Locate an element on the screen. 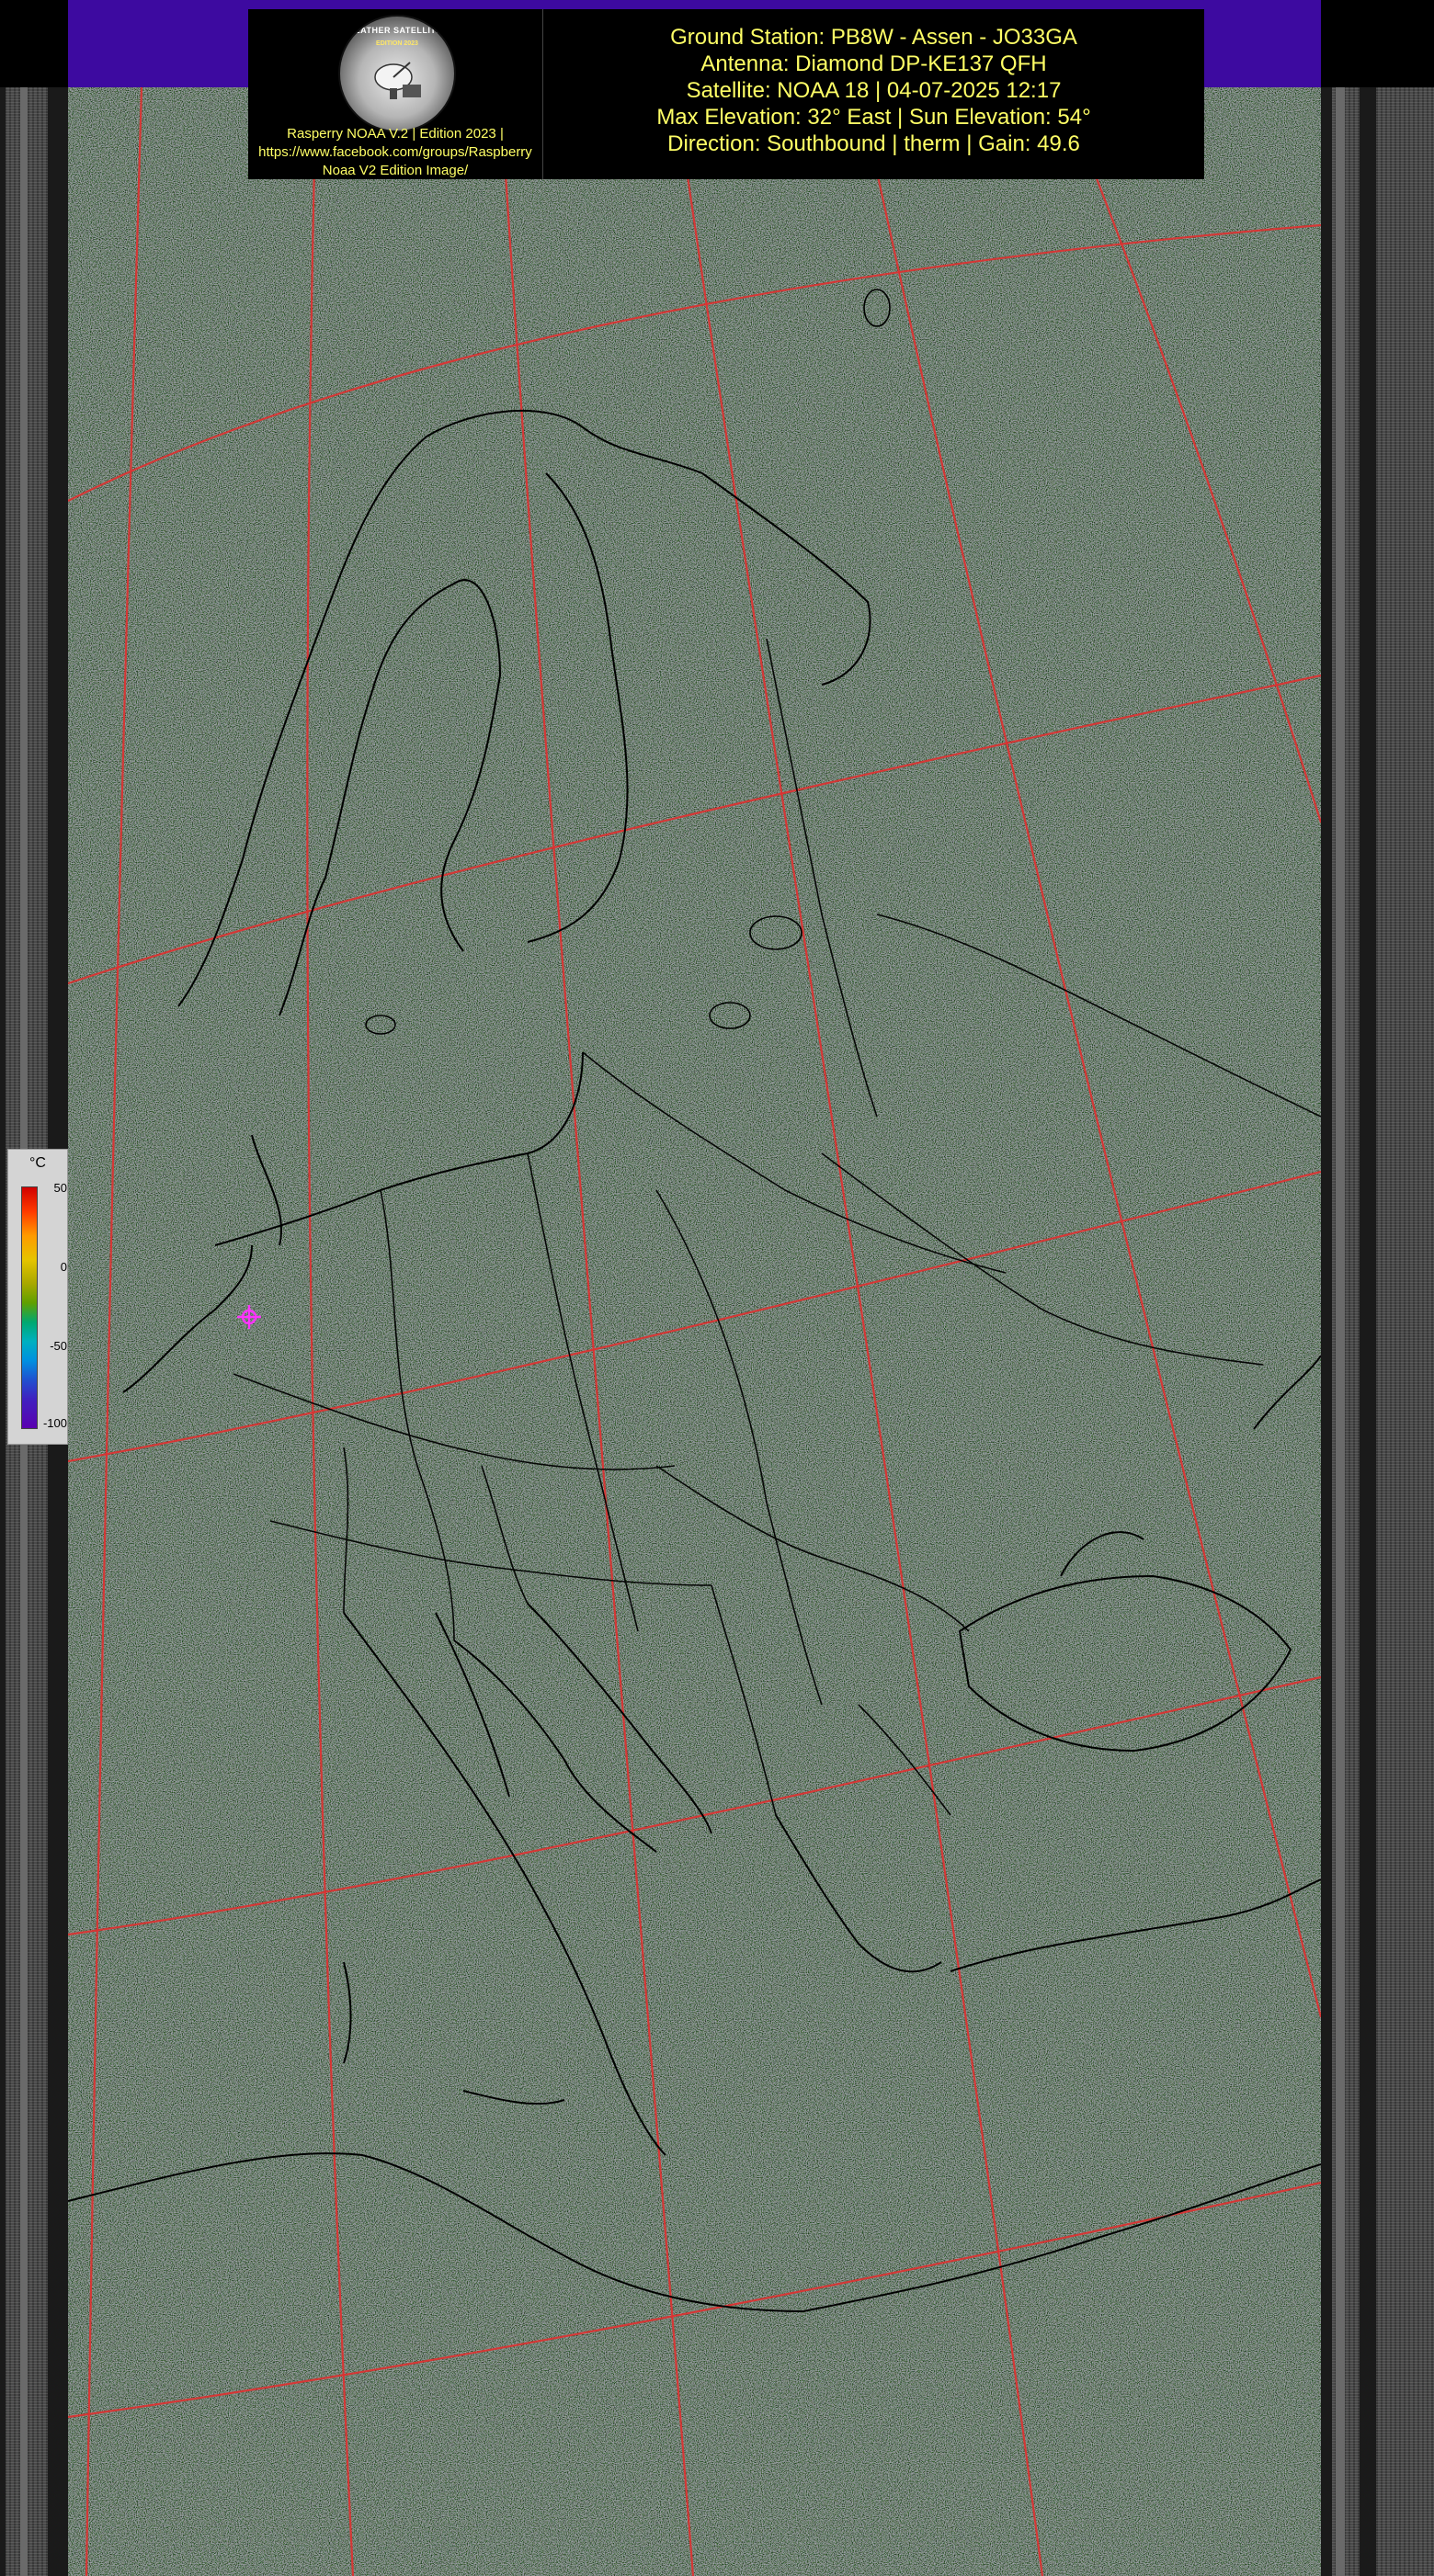  top-right-margin is located at coordinates (1377, 43).